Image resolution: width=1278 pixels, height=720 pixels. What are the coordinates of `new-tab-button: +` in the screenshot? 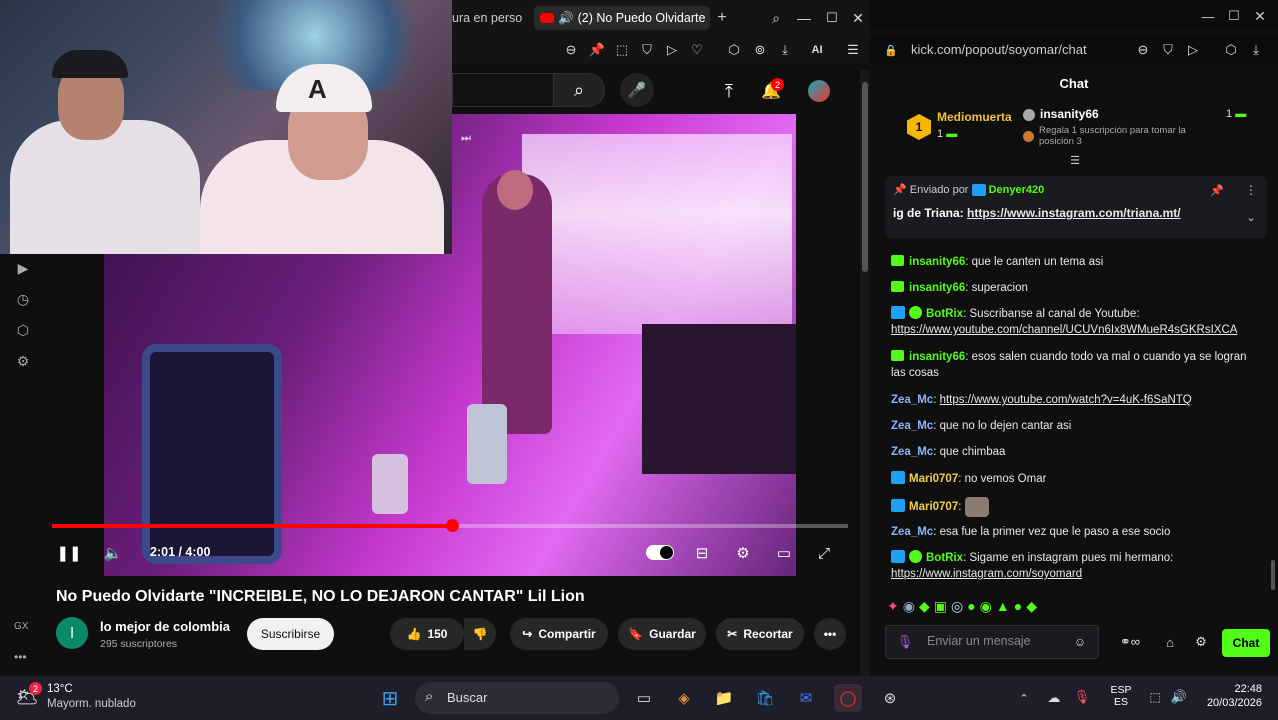 It's located at (722, 18).